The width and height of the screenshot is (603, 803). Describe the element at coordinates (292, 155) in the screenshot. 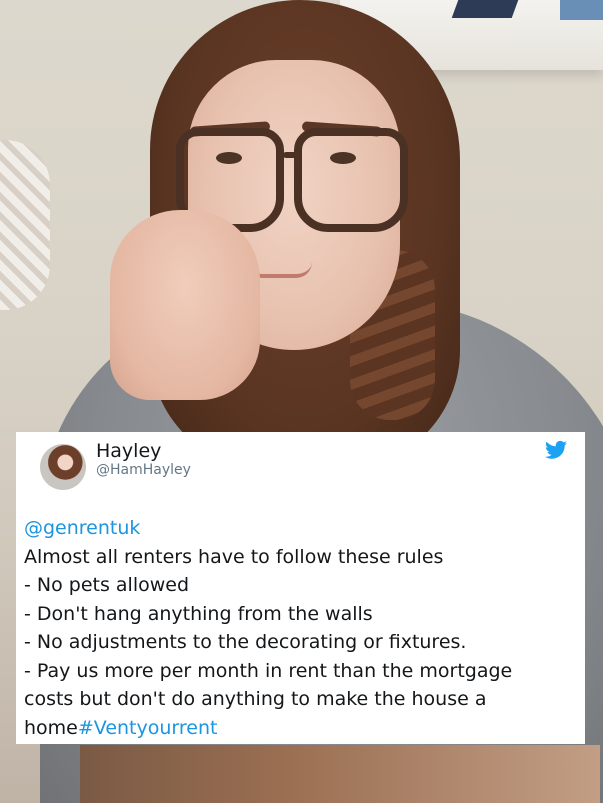

I see `glasses-bridge` at that location.